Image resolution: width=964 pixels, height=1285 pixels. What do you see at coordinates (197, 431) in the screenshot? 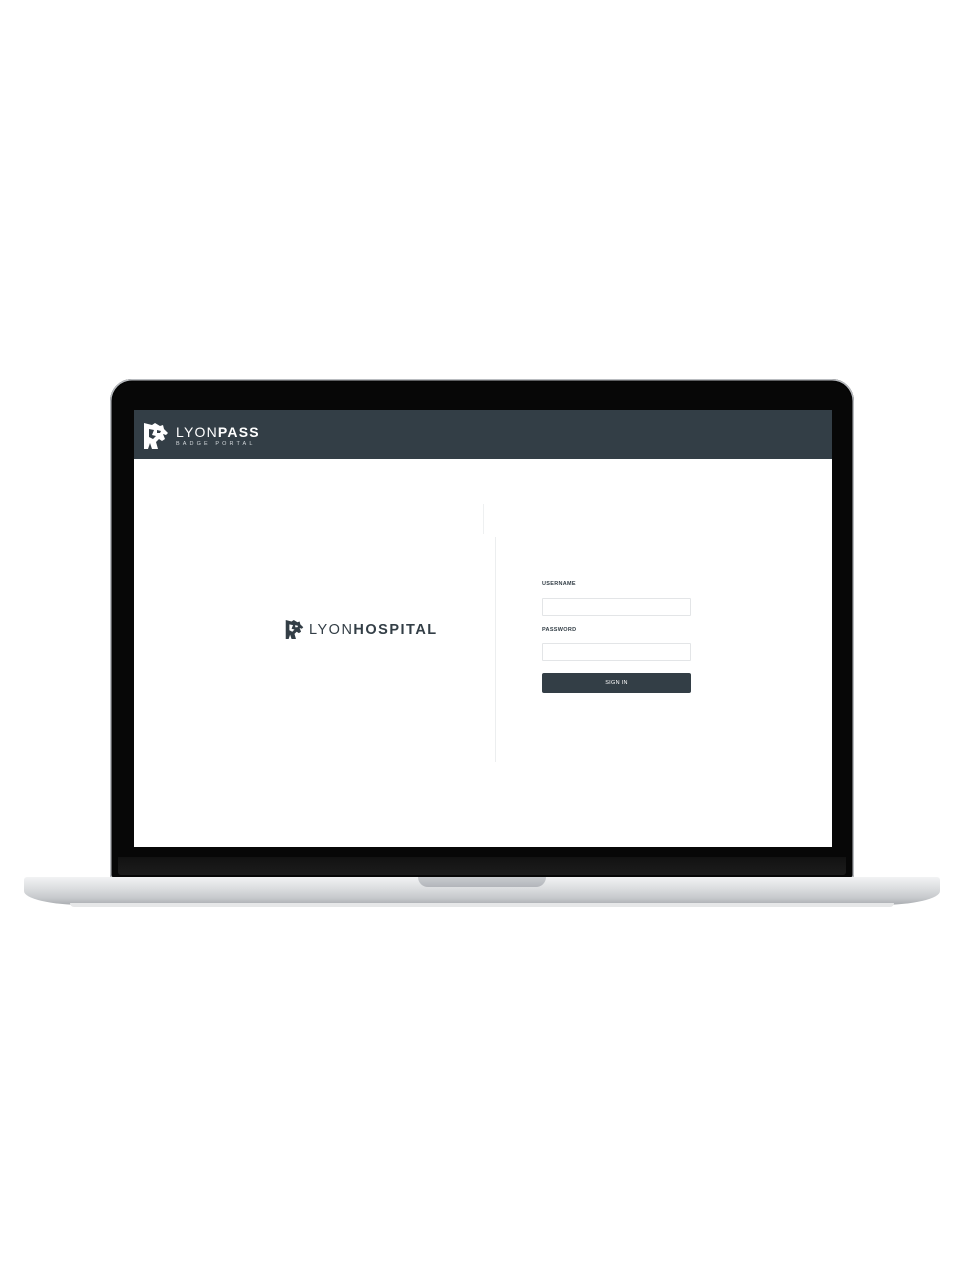
I see `brand-name-light: LYON` at bounding box center [197, 431].